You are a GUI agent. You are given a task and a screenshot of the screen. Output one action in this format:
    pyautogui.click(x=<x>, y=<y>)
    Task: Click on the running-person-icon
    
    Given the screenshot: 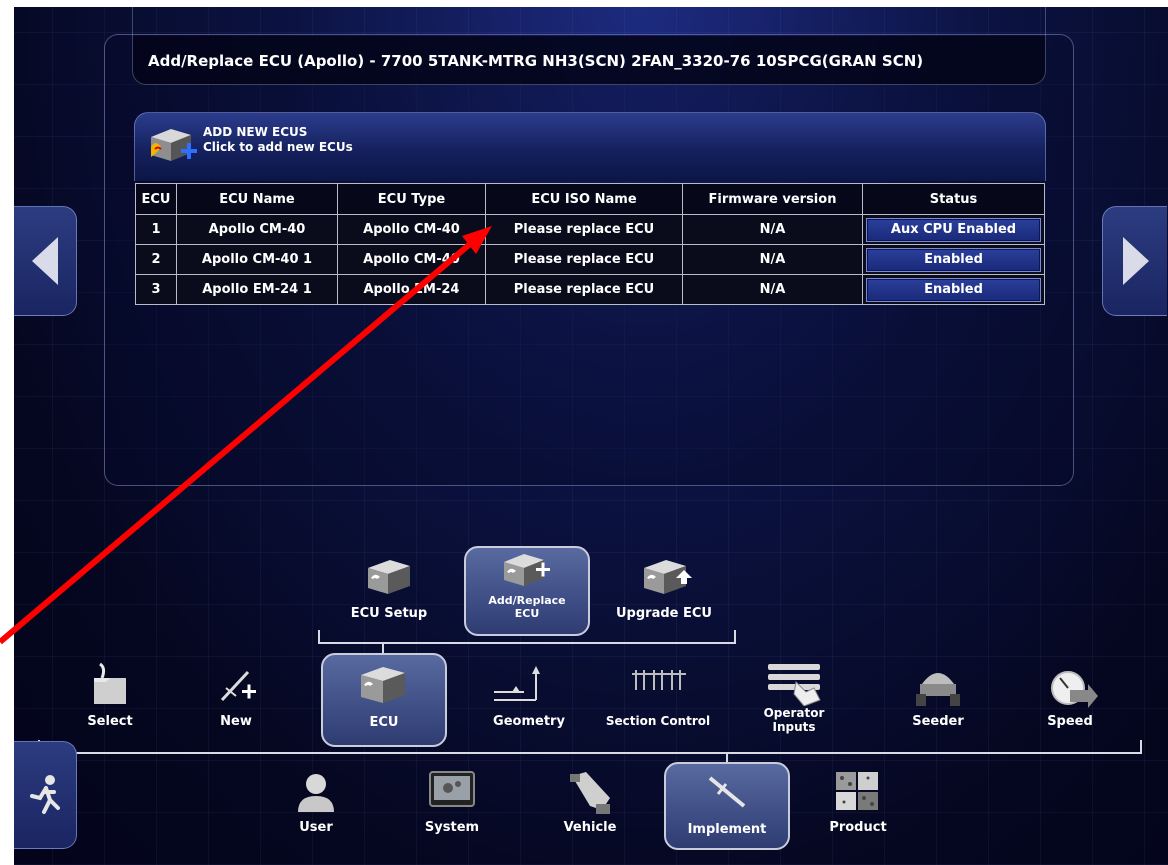 What is the action you would take?
    pyautogui.click(x=45, y=794)
    